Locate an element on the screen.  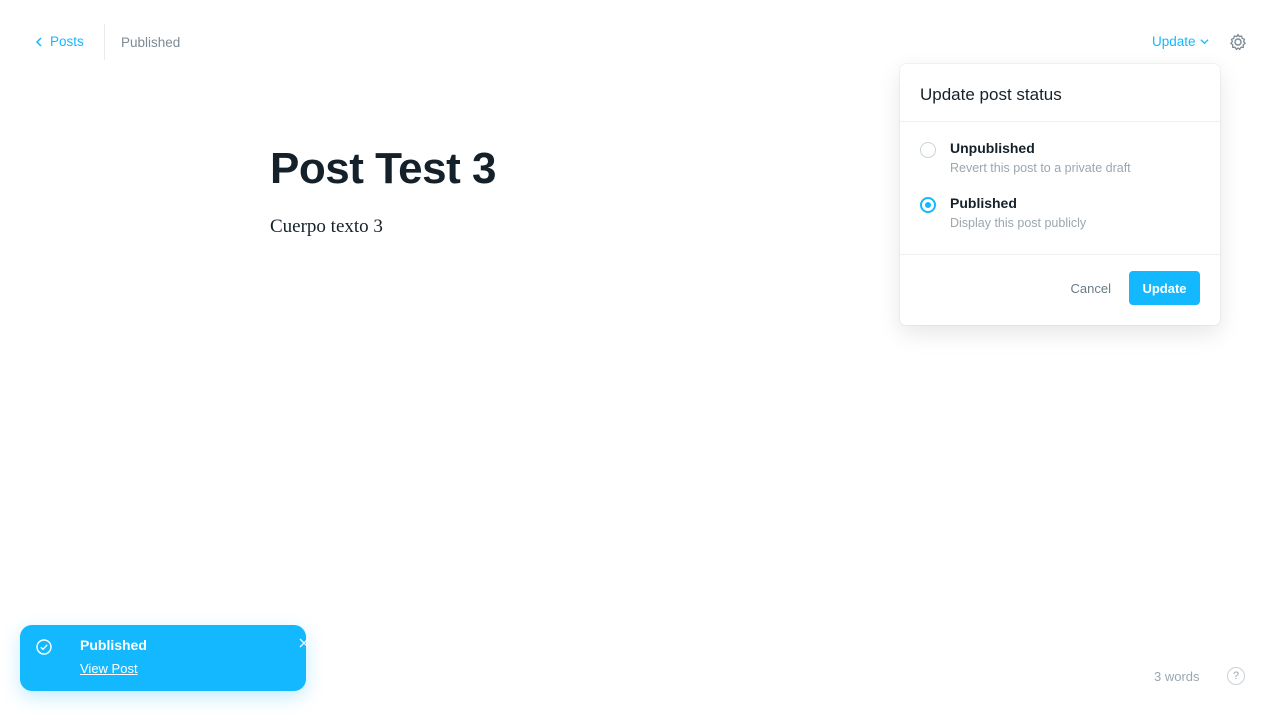
word-count: 3 words is located at coordinates (1177, 676).